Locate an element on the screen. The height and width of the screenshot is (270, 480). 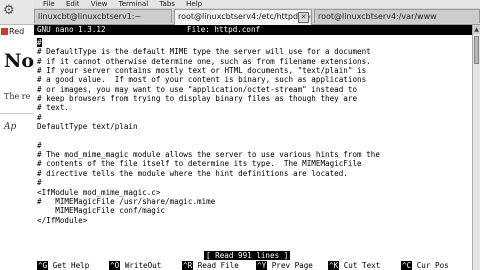
shortcut-label: Cut Text is located at coordinates (362, 265).